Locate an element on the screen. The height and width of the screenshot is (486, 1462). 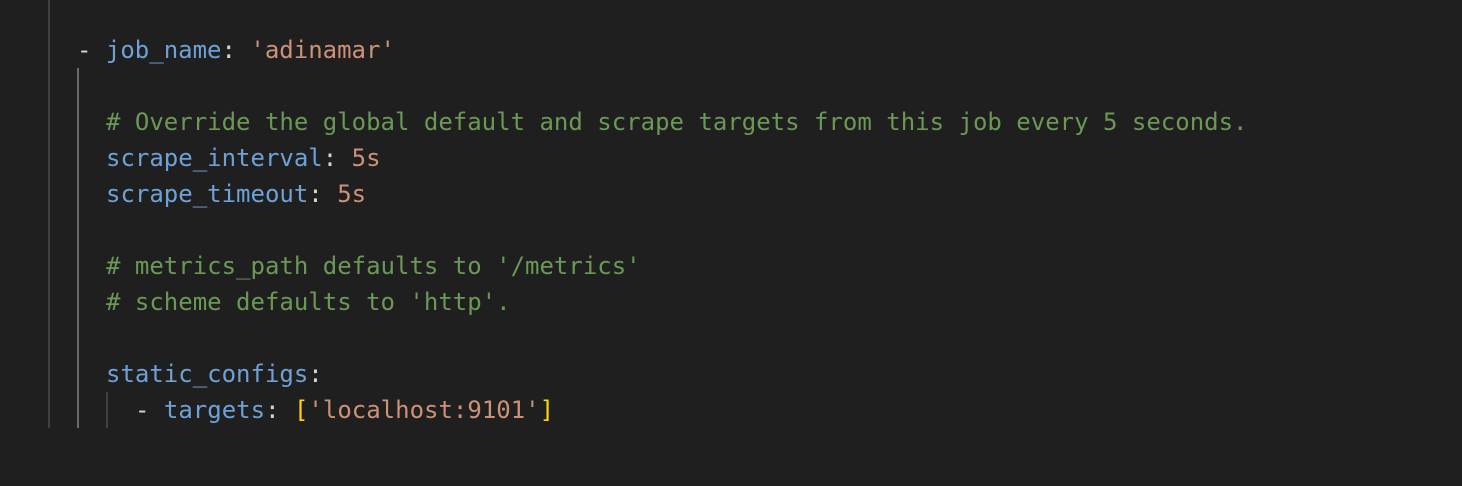
indent-guide-static-configs is located at coordinates (107, 410).